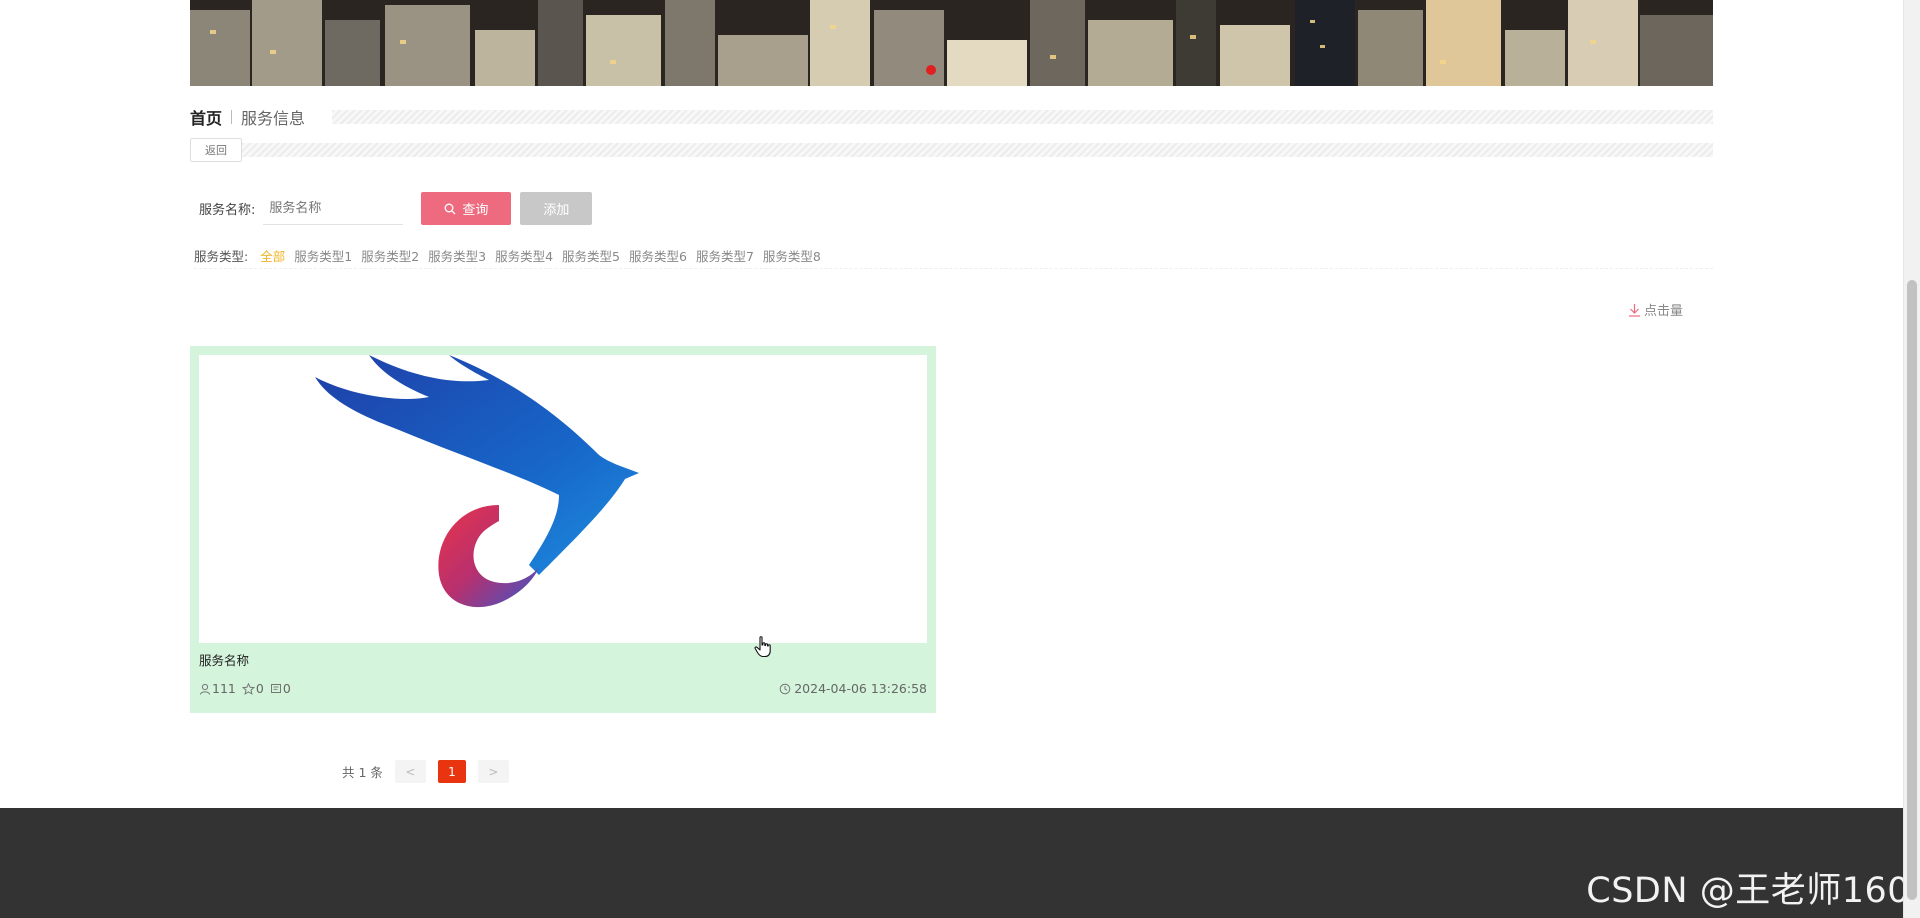  I want to click on favorites-stat: 0, so click(252, 688).